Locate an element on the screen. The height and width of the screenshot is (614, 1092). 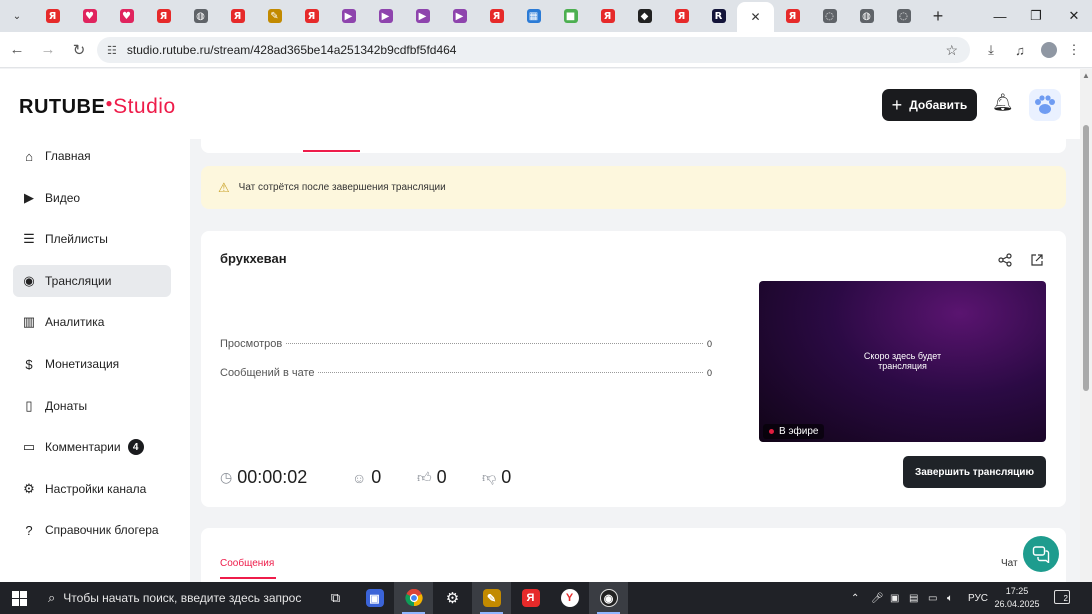
start-button is located at coordinates (19, 598).